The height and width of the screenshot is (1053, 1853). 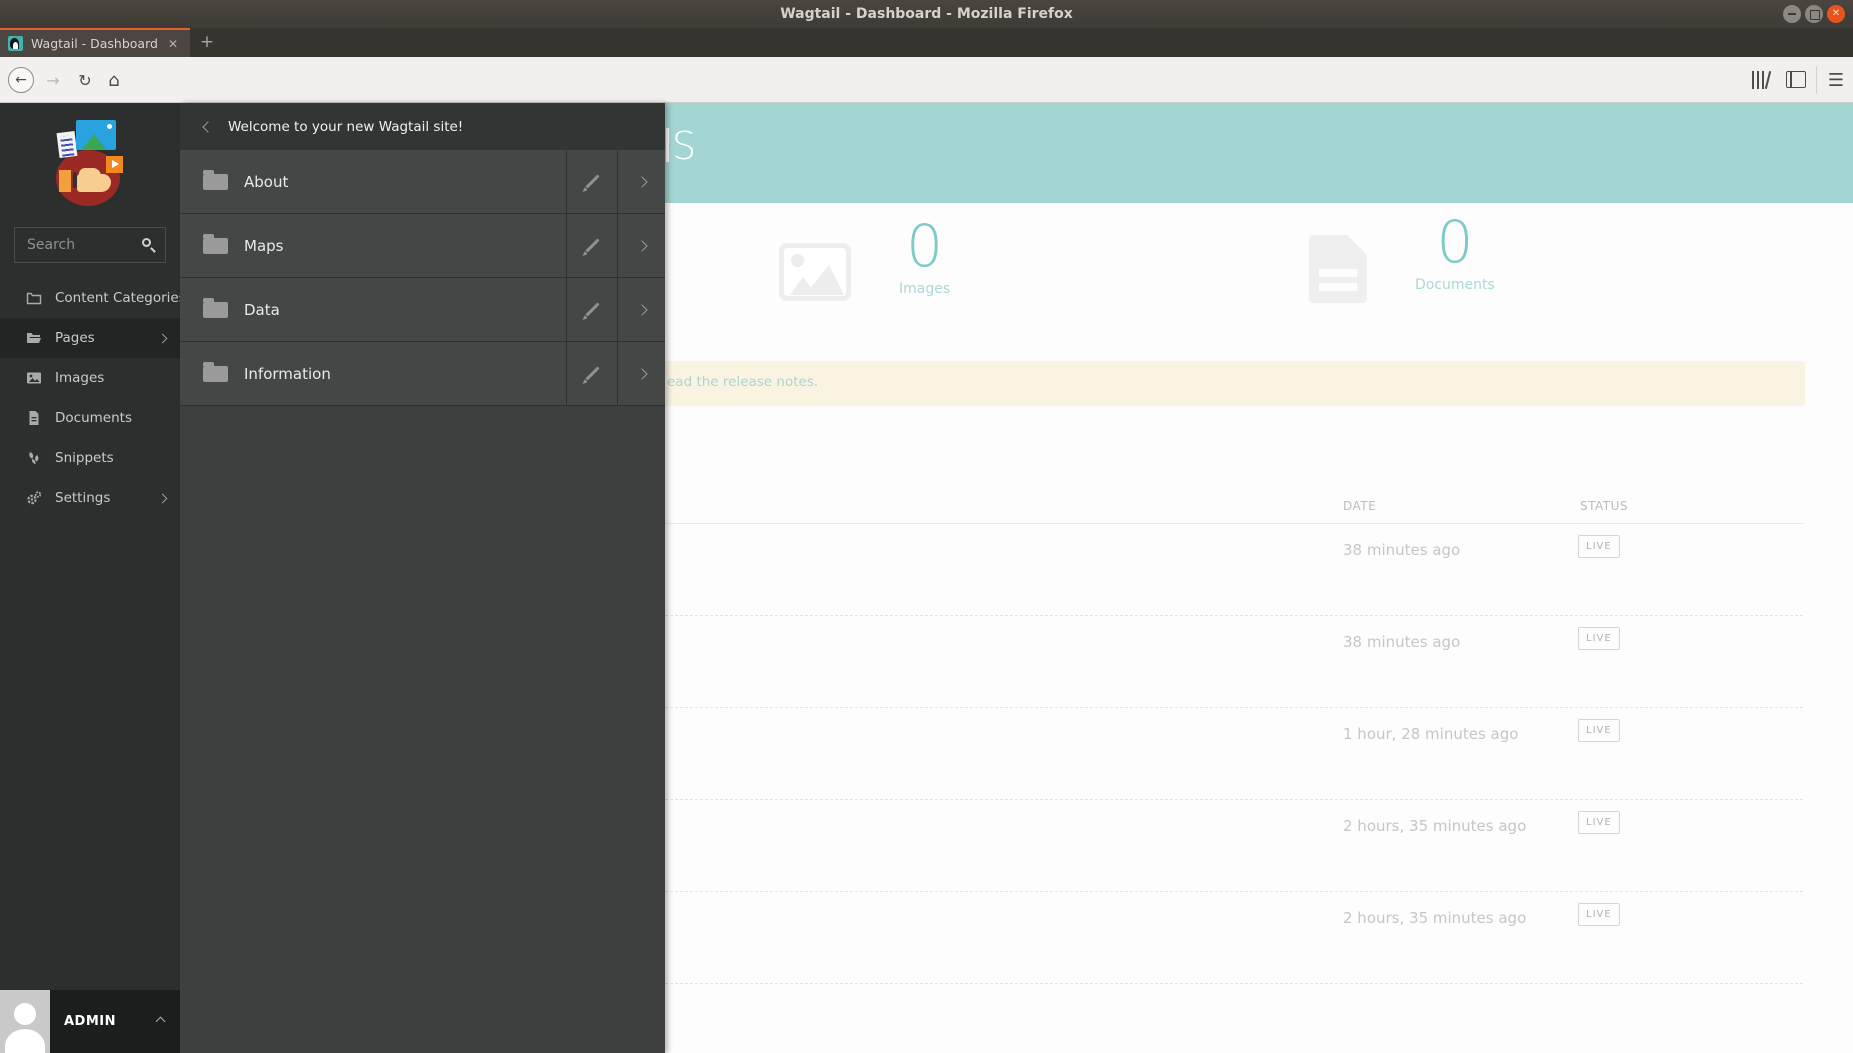 What do you see at coordinates (34, 298) in the screenshot?
I see `folder-outline-icon` at bounding box center [34, 298].